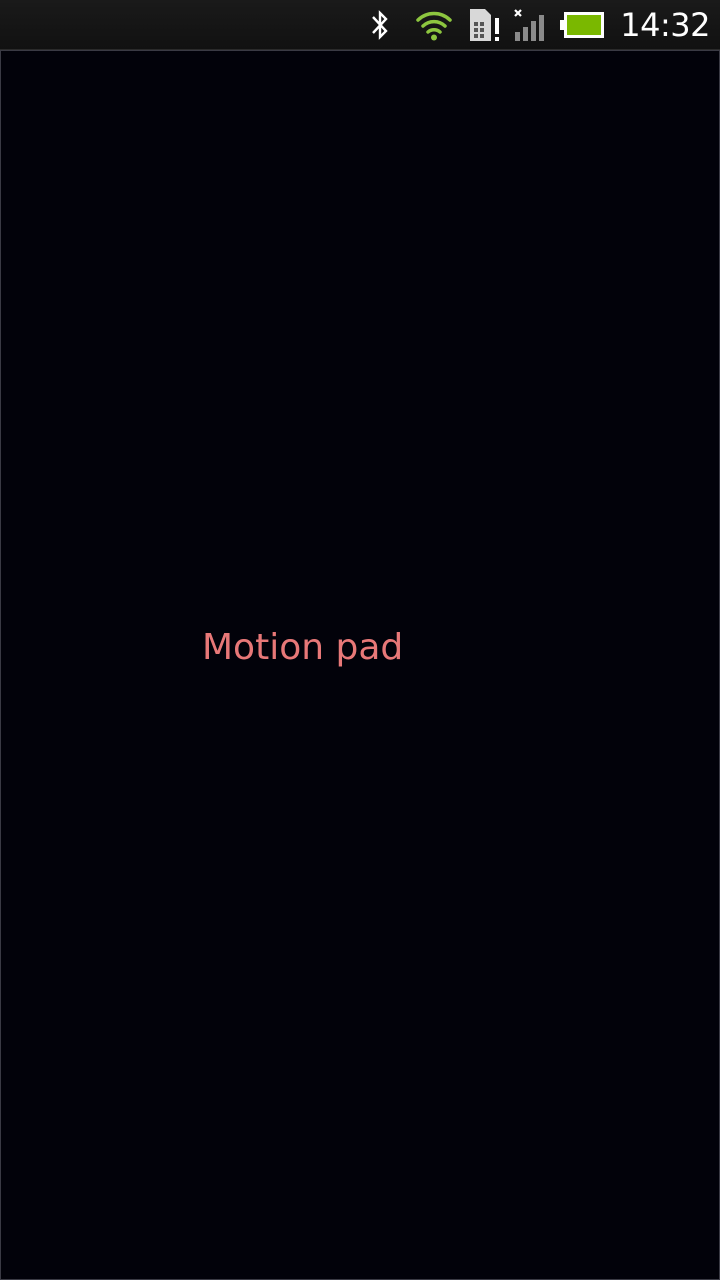 This screenshot has height=1280, width=720. Describe the element at coordinates (380, 25) in the screenshot. I see `bluetooth-icon` at that location.